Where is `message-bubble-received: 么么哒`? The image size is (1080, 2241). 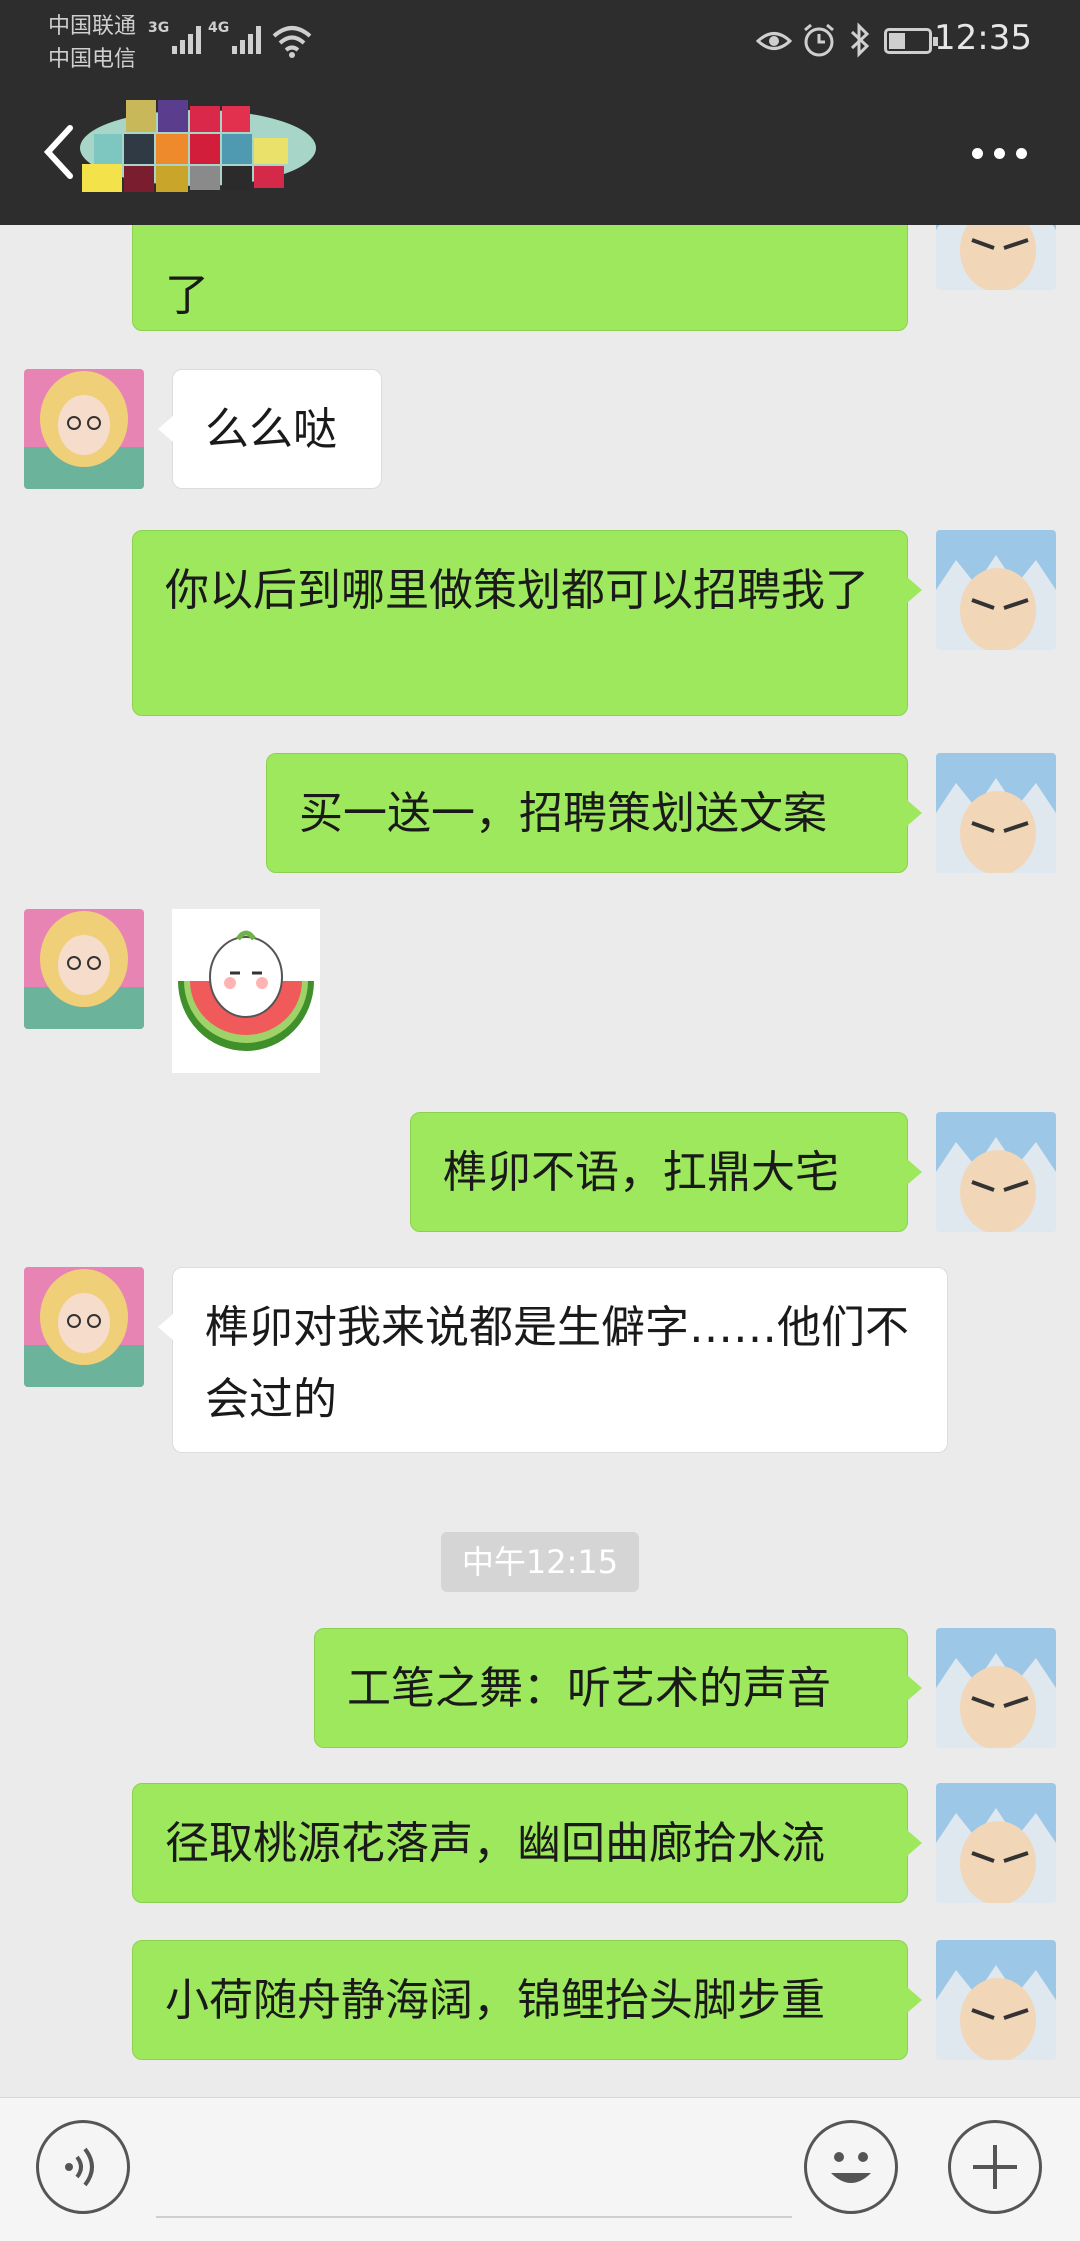
message-bubble-received: 么么哒 is located at coordinates (270, 429).